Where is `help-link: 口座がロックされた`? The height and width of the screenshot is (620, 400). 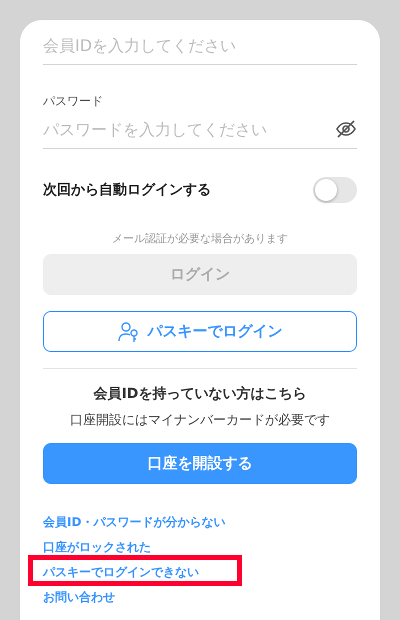
help-link: 口座がロックされた is located at coordinates (97, 547).